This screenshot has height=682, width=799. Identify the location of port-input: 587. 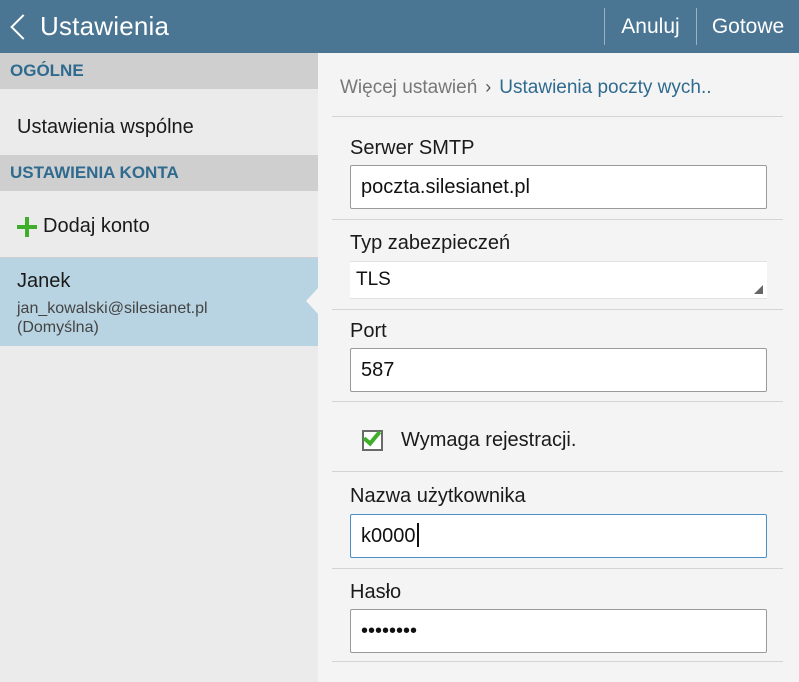
(558, 370).